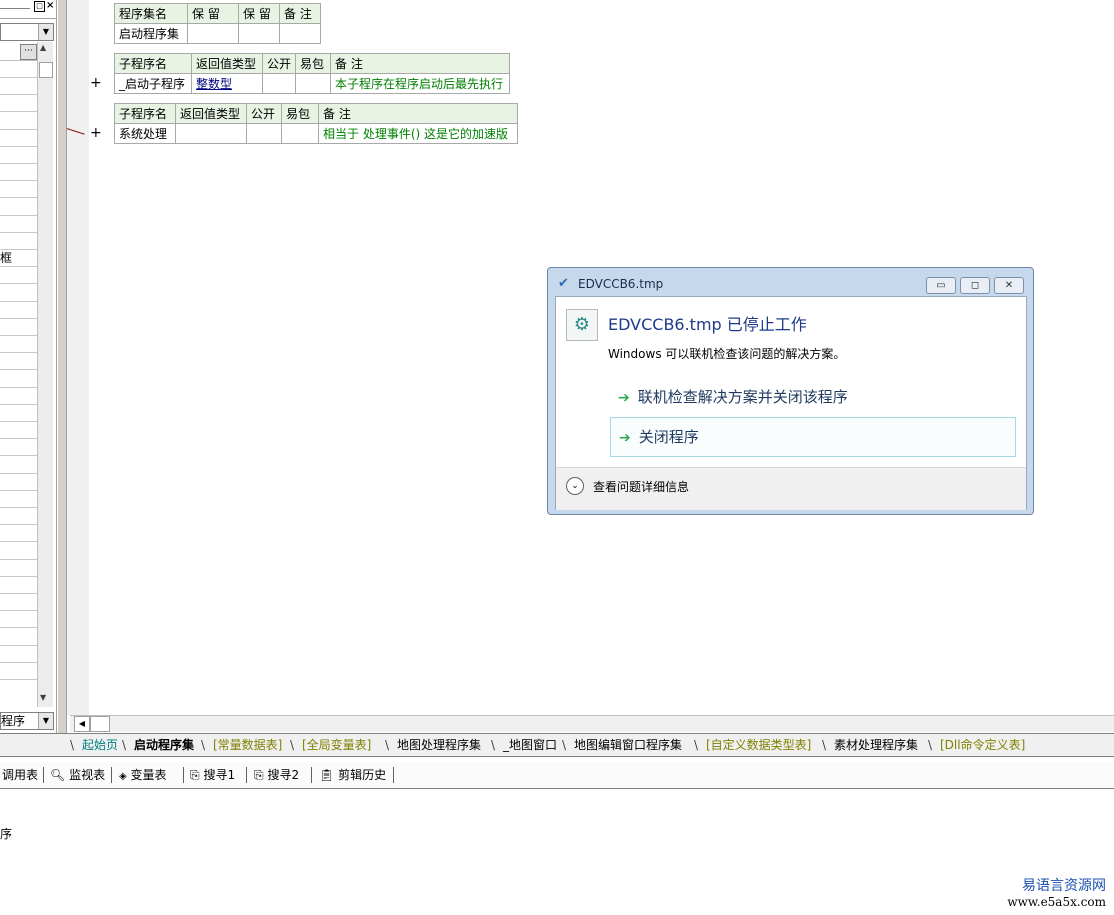 This screenshot has width=1114, height=915. What do you see at coordinates (164, 745) in the screenshot?
I see `tab-item: 启动程序集` at bounding box center [164, 745].